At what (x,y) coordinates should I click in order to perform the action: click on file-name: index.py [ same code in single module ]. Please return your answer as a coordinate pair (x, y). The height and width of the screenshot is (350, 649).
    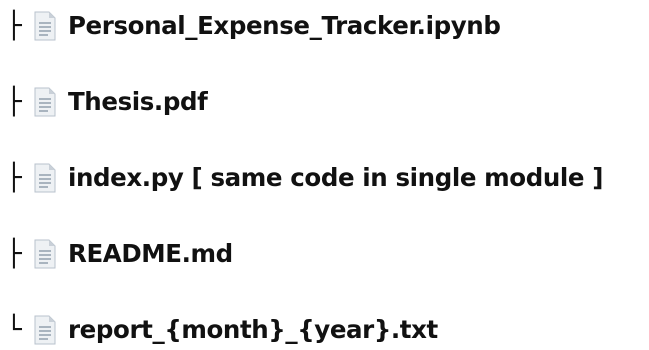
    Looking at the image, I should click on (336, 177).